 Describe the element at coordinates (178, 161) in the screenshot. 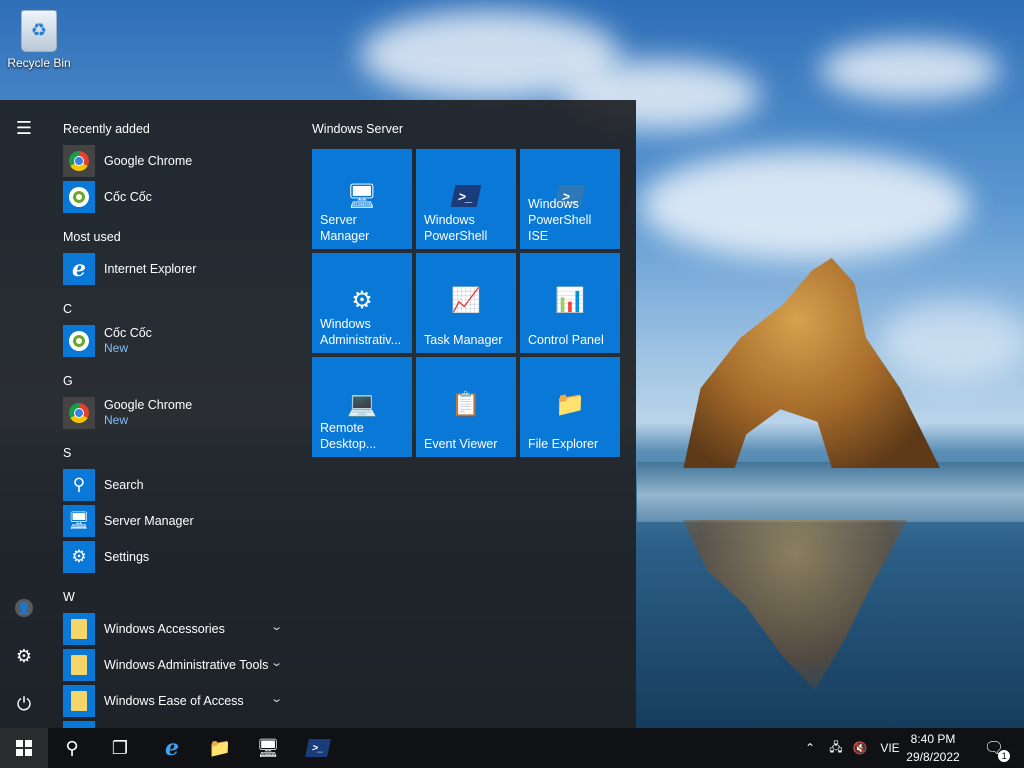

I see `app-google-chrome-recent: Google Chrome` at that location.